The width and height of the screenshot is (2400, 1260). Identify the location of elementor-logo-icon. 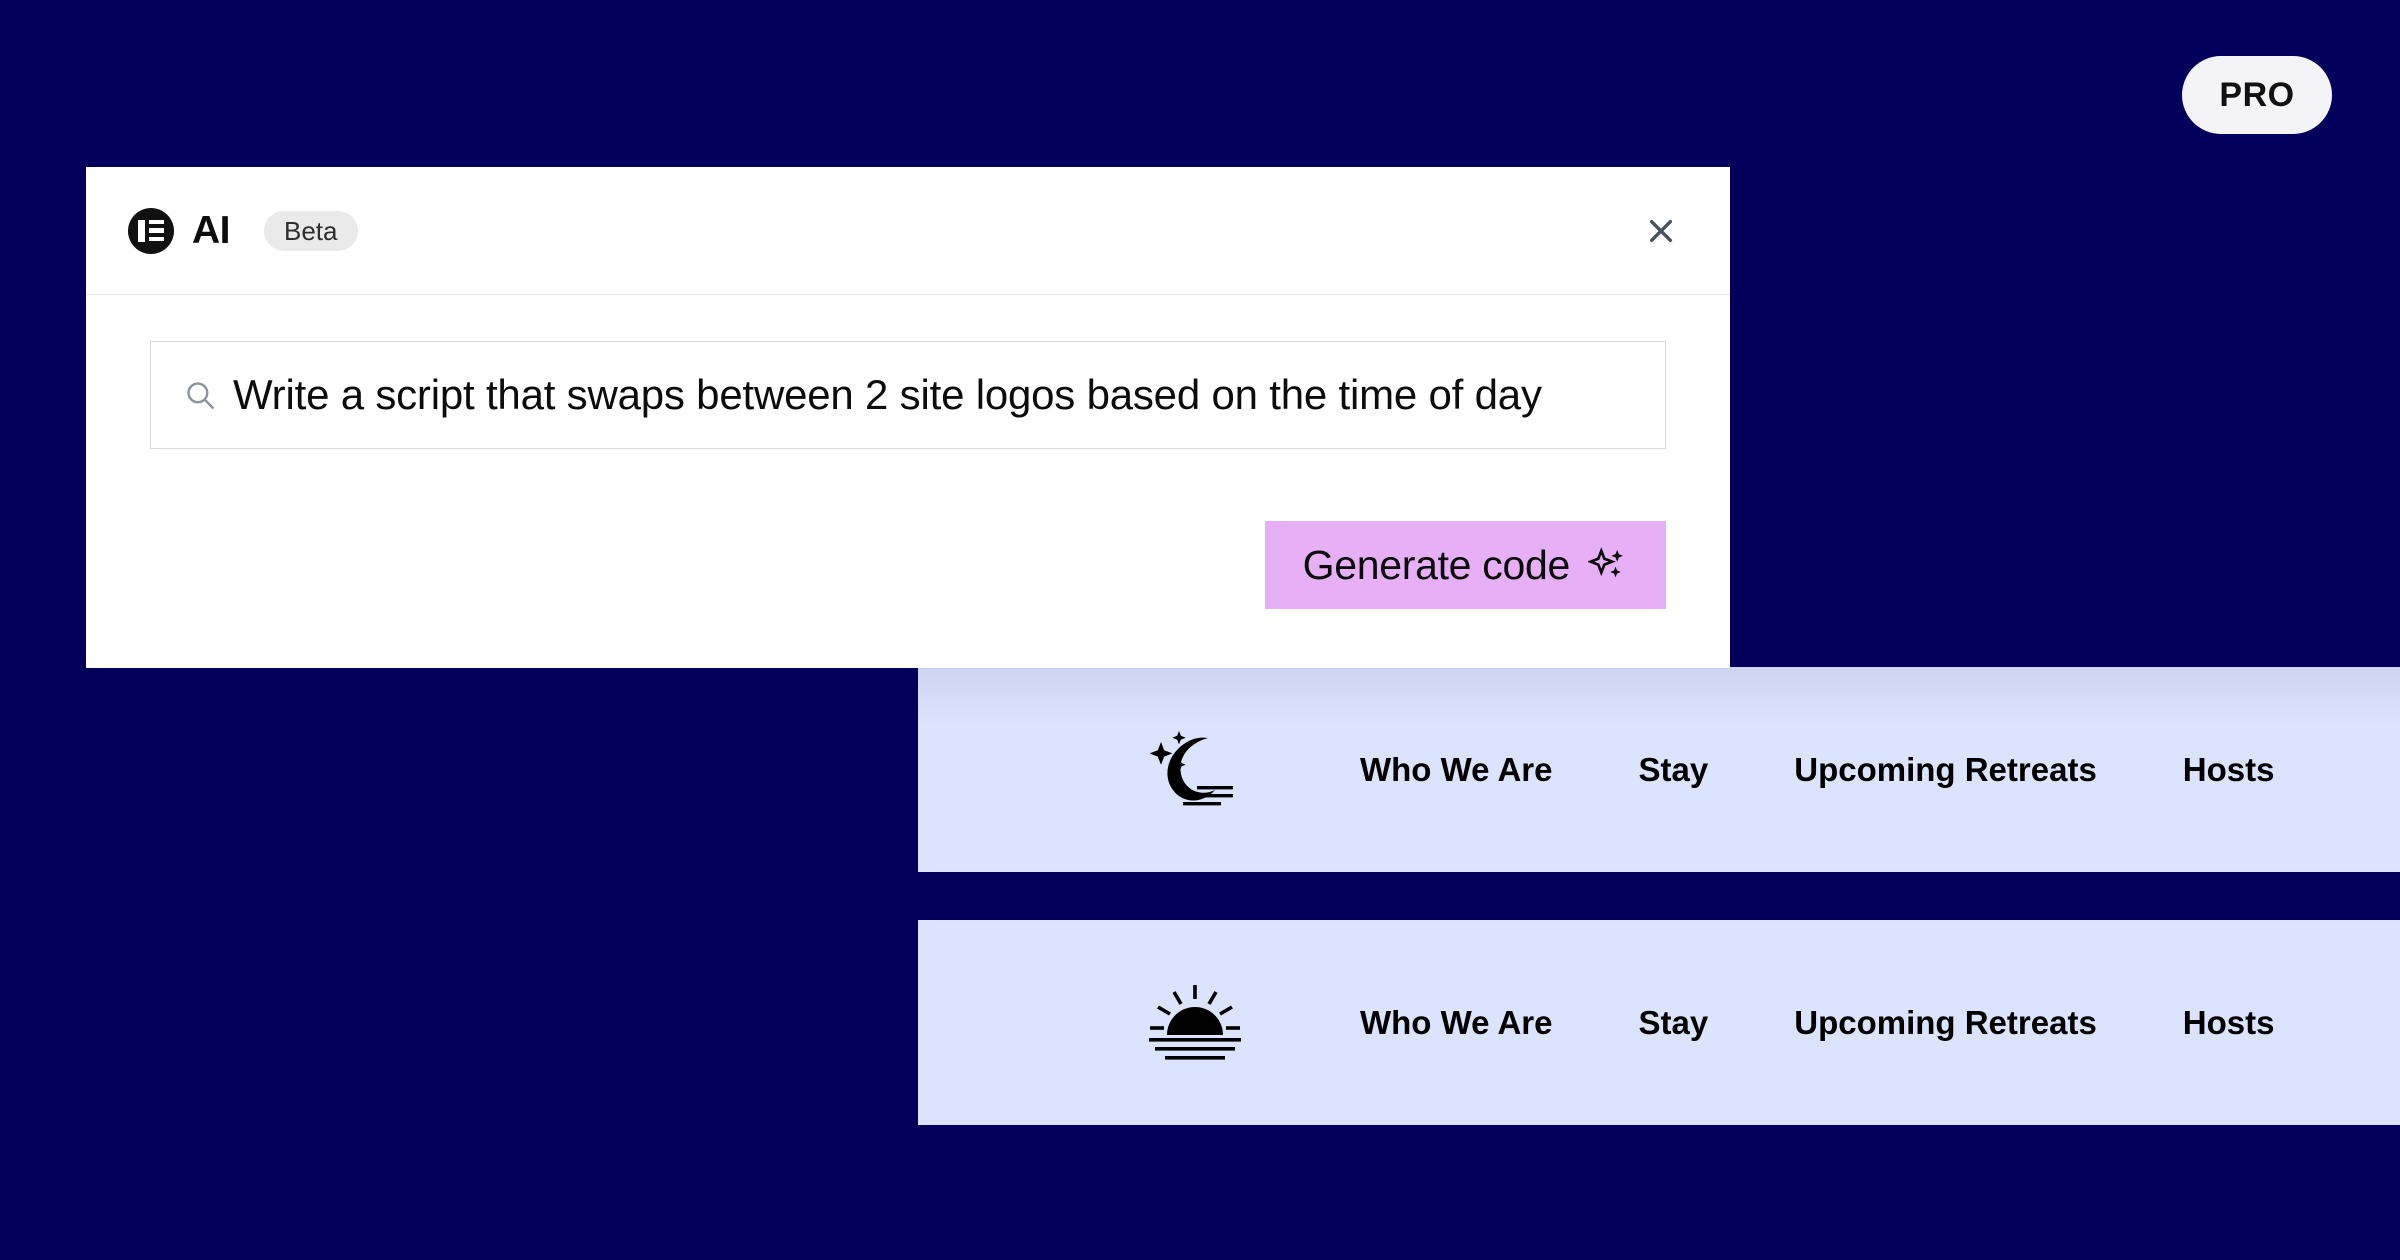
(151, 230).